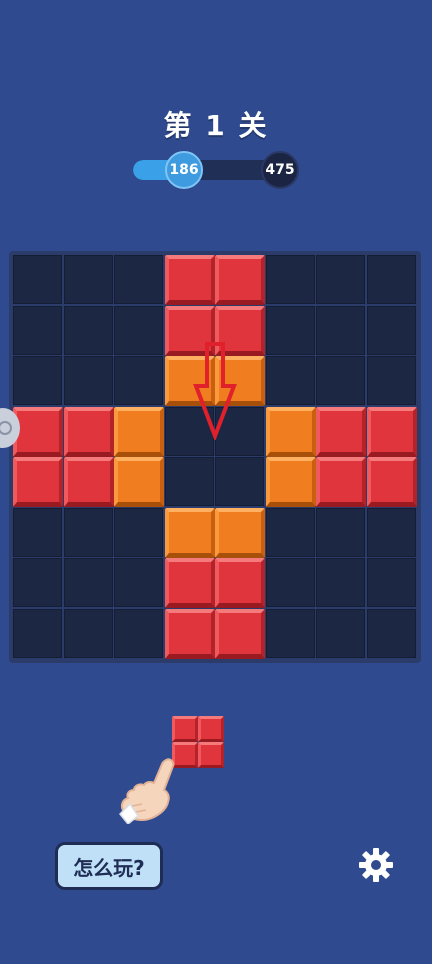 The width and height of the screenshot is (432, 964). I want to click on current-score-badge: 186, so click(184, 170).